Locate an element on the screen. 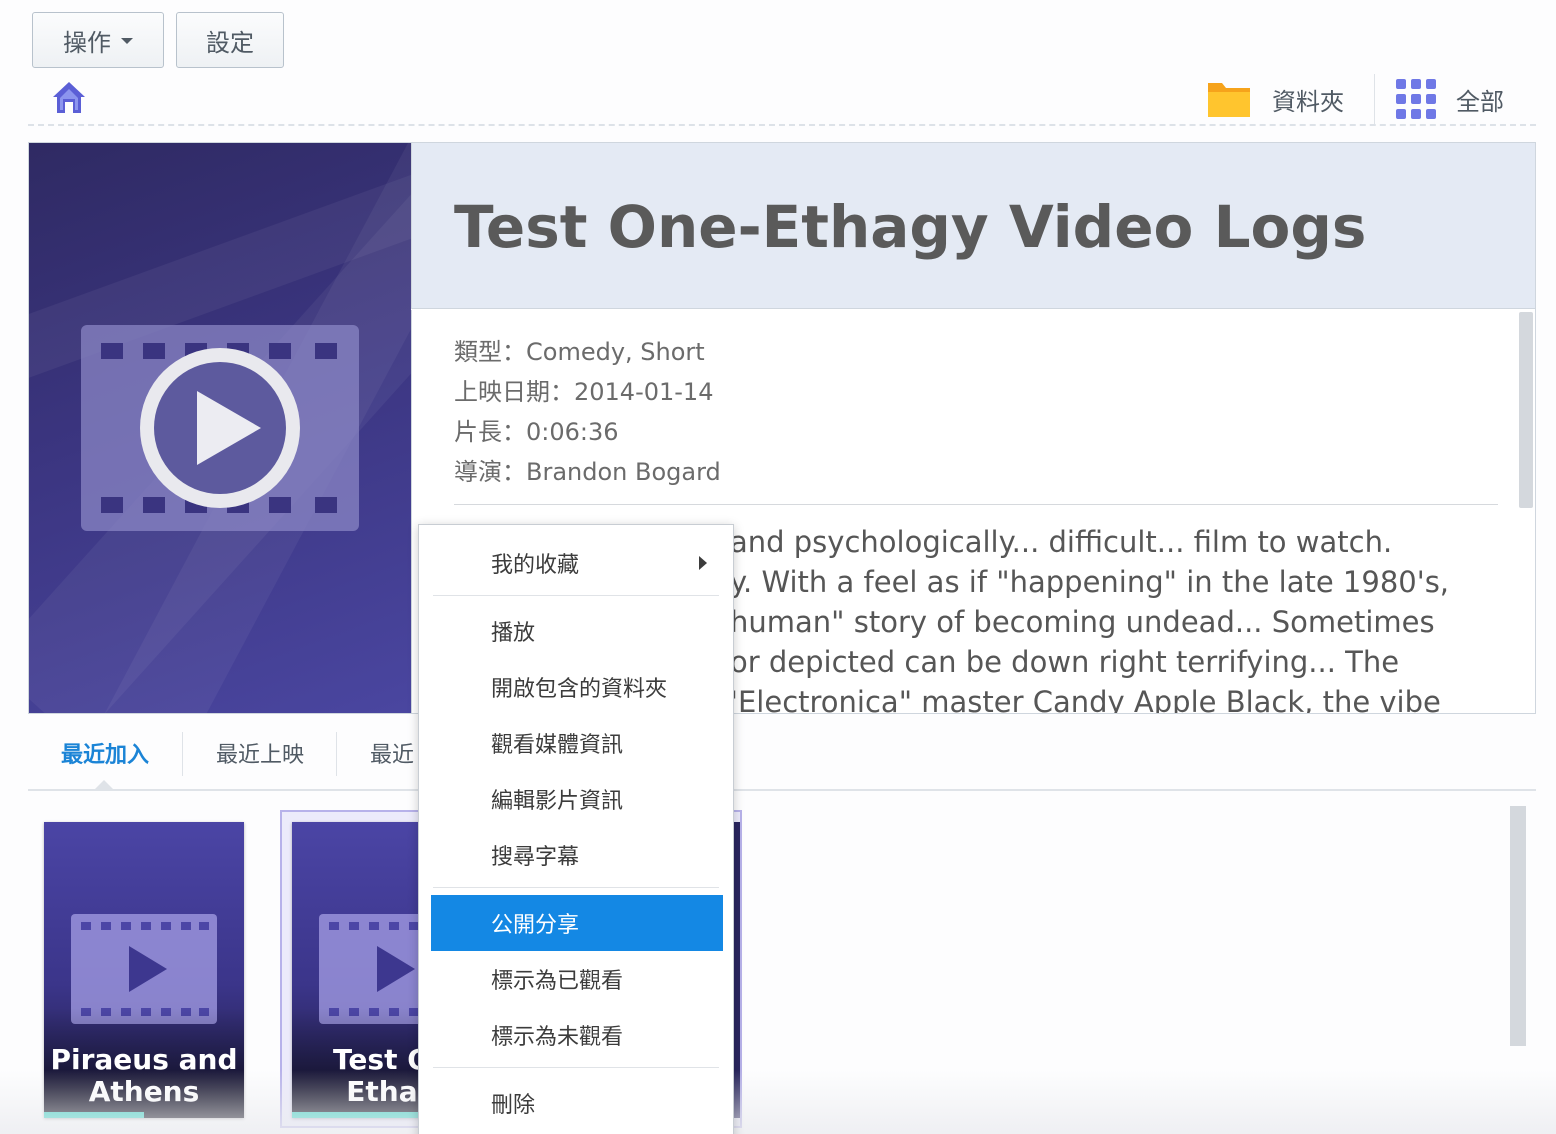 This screenshot has width=1556, height=1134. meta-genre: 類型：Comedy, Short is located at coordinates (579, 352).